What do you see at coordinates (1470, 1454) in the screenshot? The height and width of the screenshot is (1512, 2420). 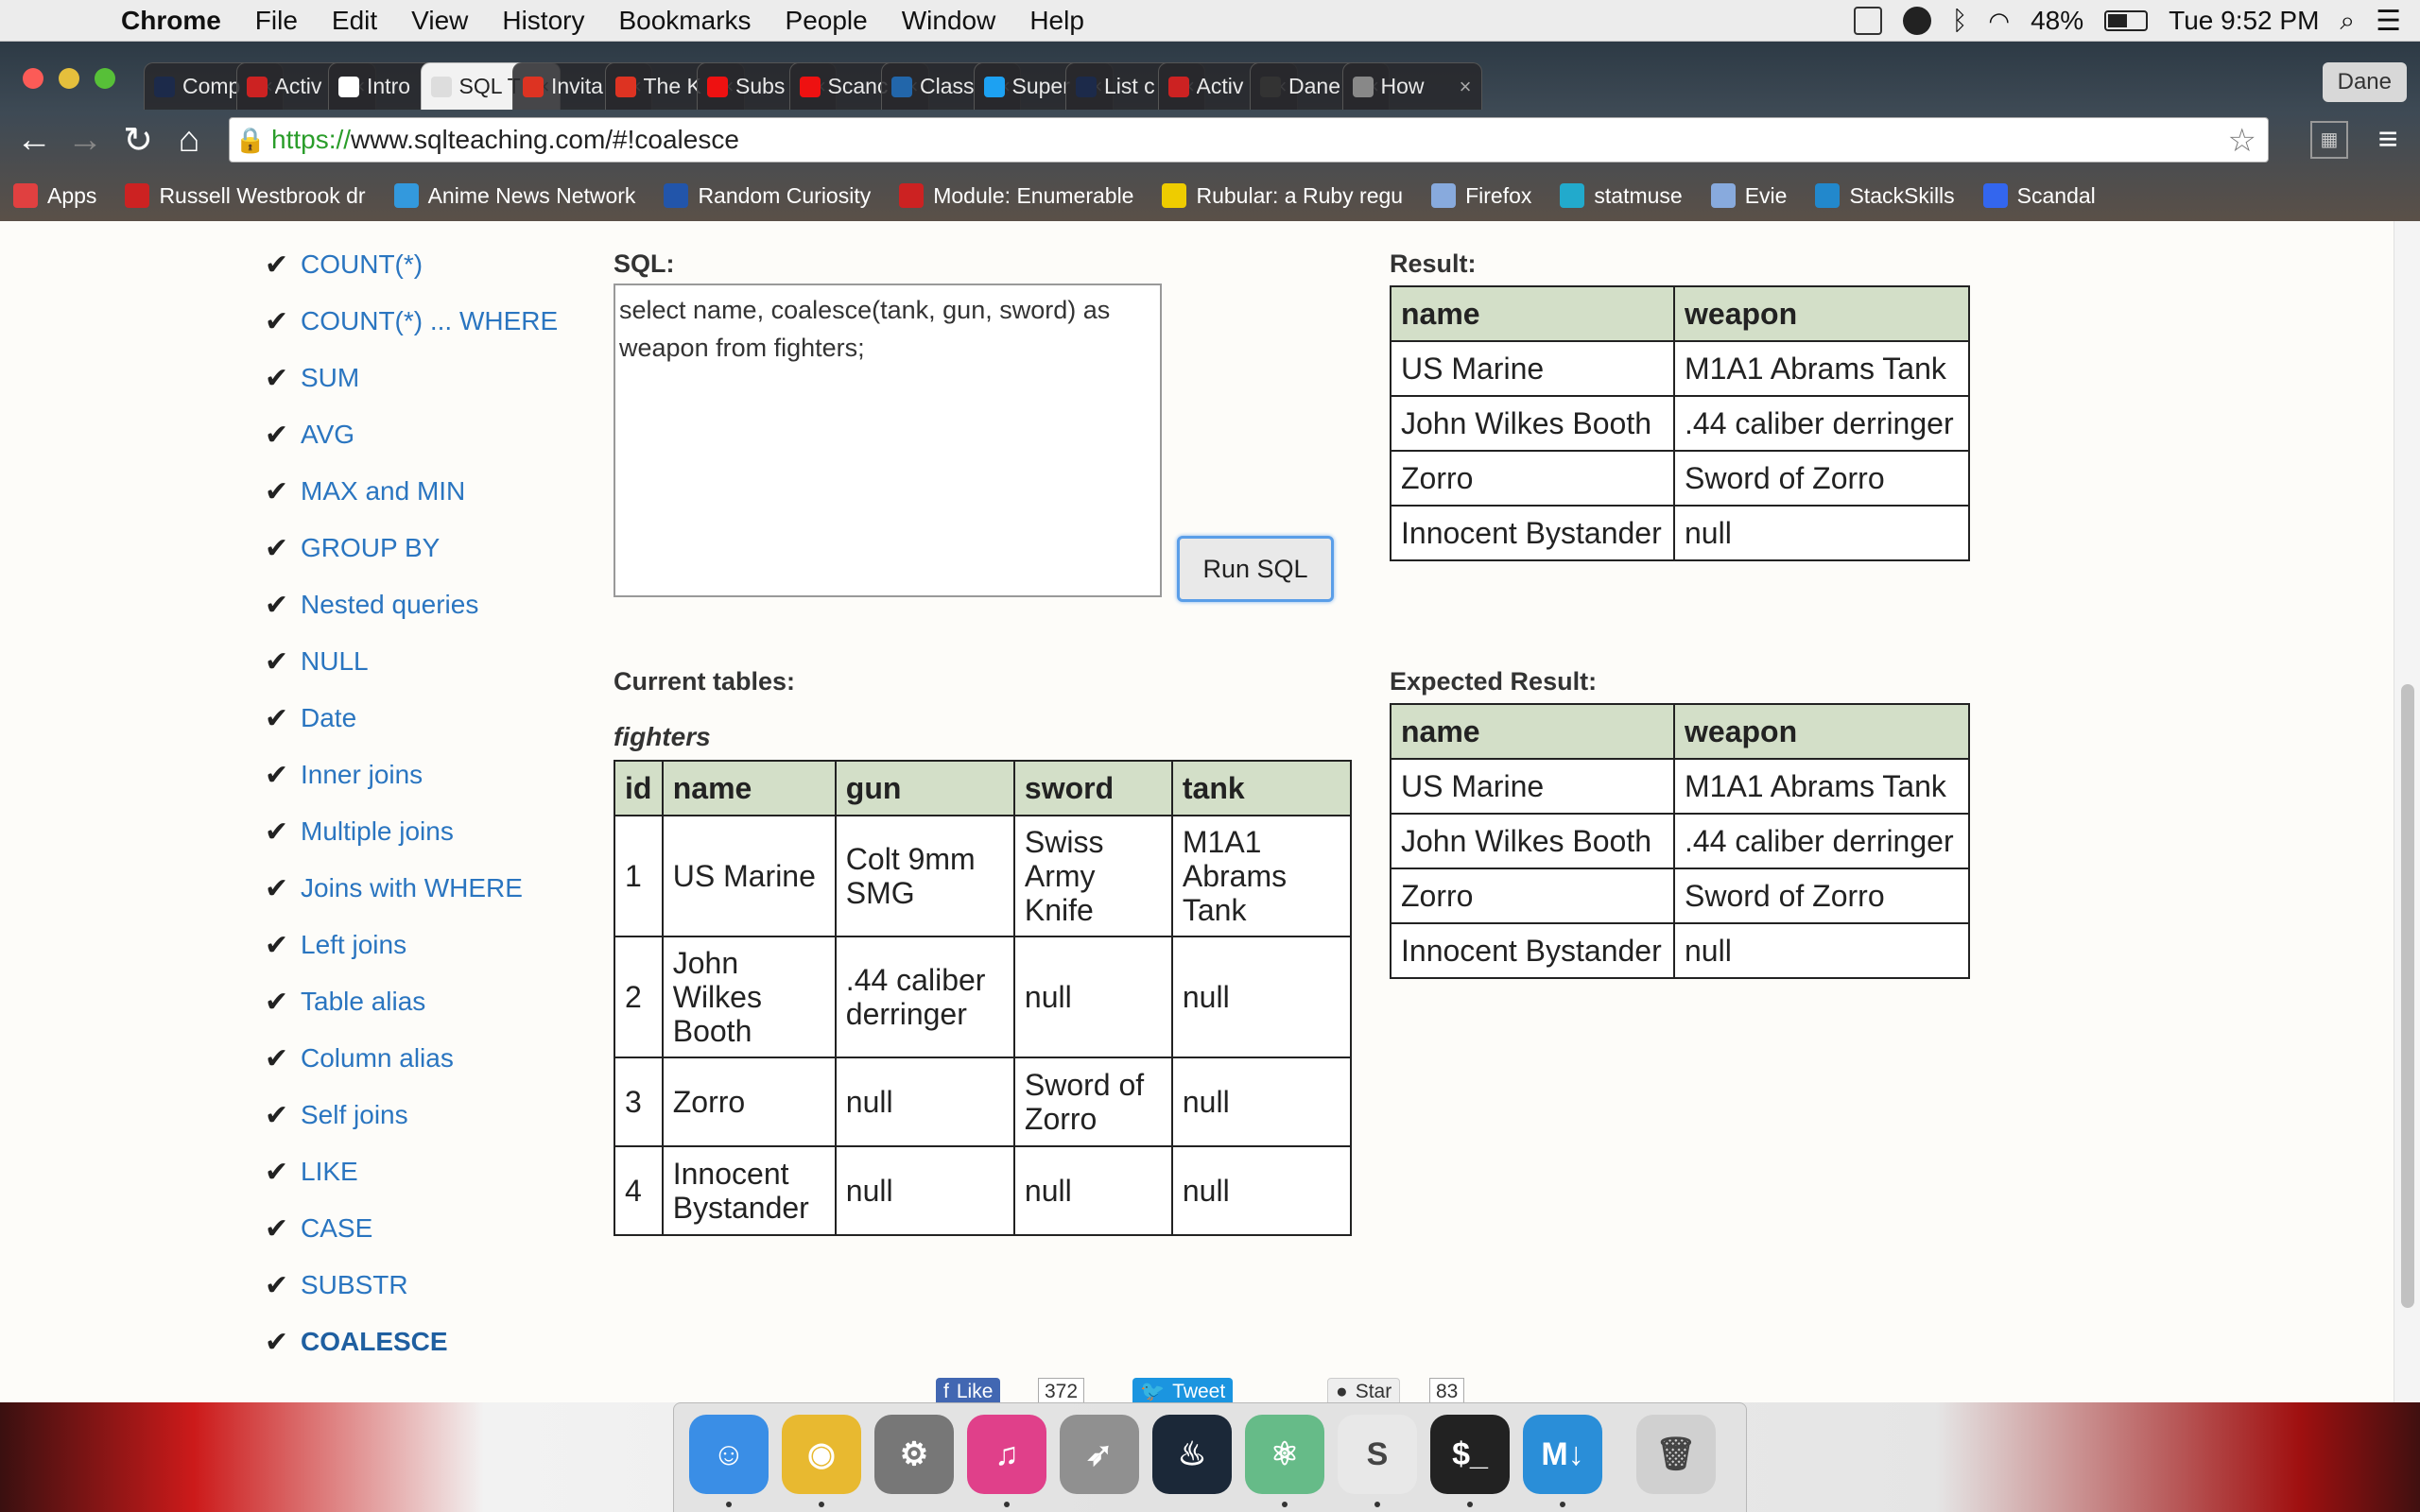 I see `terminal-icon: $_` at bounding box center [1470, 1454].